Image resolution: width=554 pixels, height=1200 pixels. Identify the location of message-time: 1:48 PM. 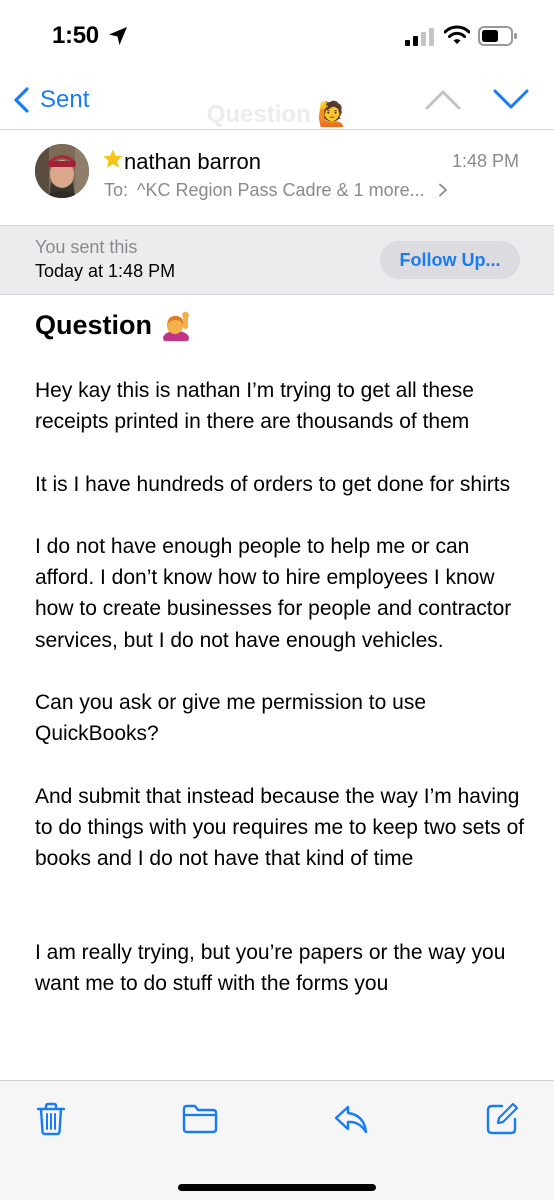
(485, 161).